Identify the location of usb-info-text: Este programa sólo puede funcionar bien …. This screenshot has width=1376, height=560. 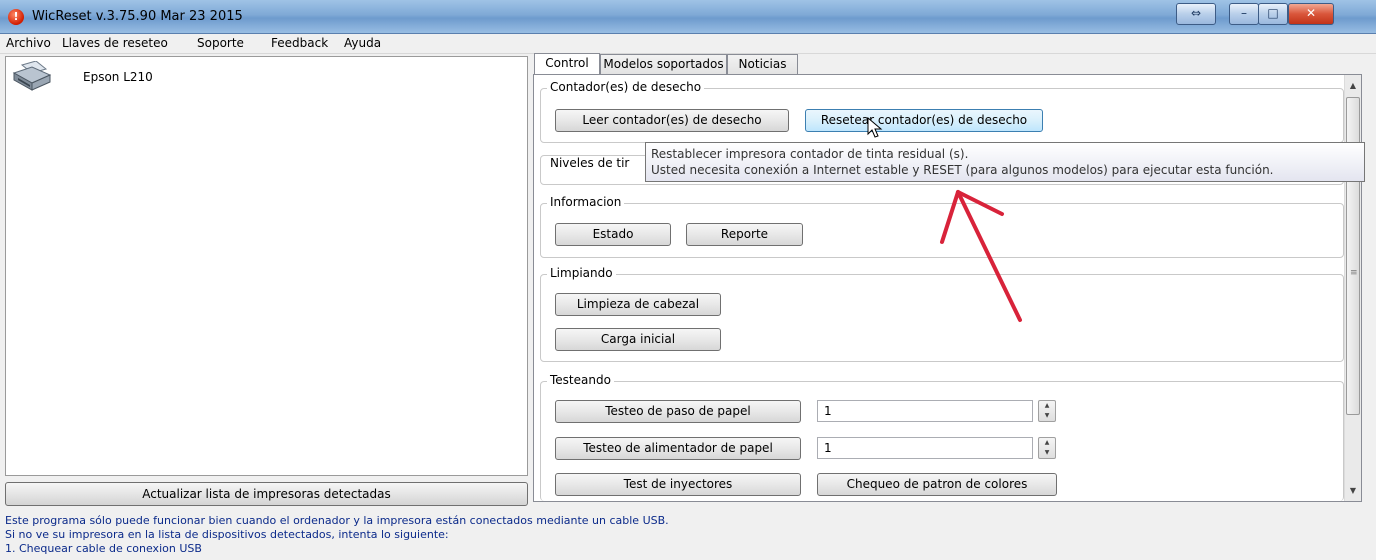
(688, 535).